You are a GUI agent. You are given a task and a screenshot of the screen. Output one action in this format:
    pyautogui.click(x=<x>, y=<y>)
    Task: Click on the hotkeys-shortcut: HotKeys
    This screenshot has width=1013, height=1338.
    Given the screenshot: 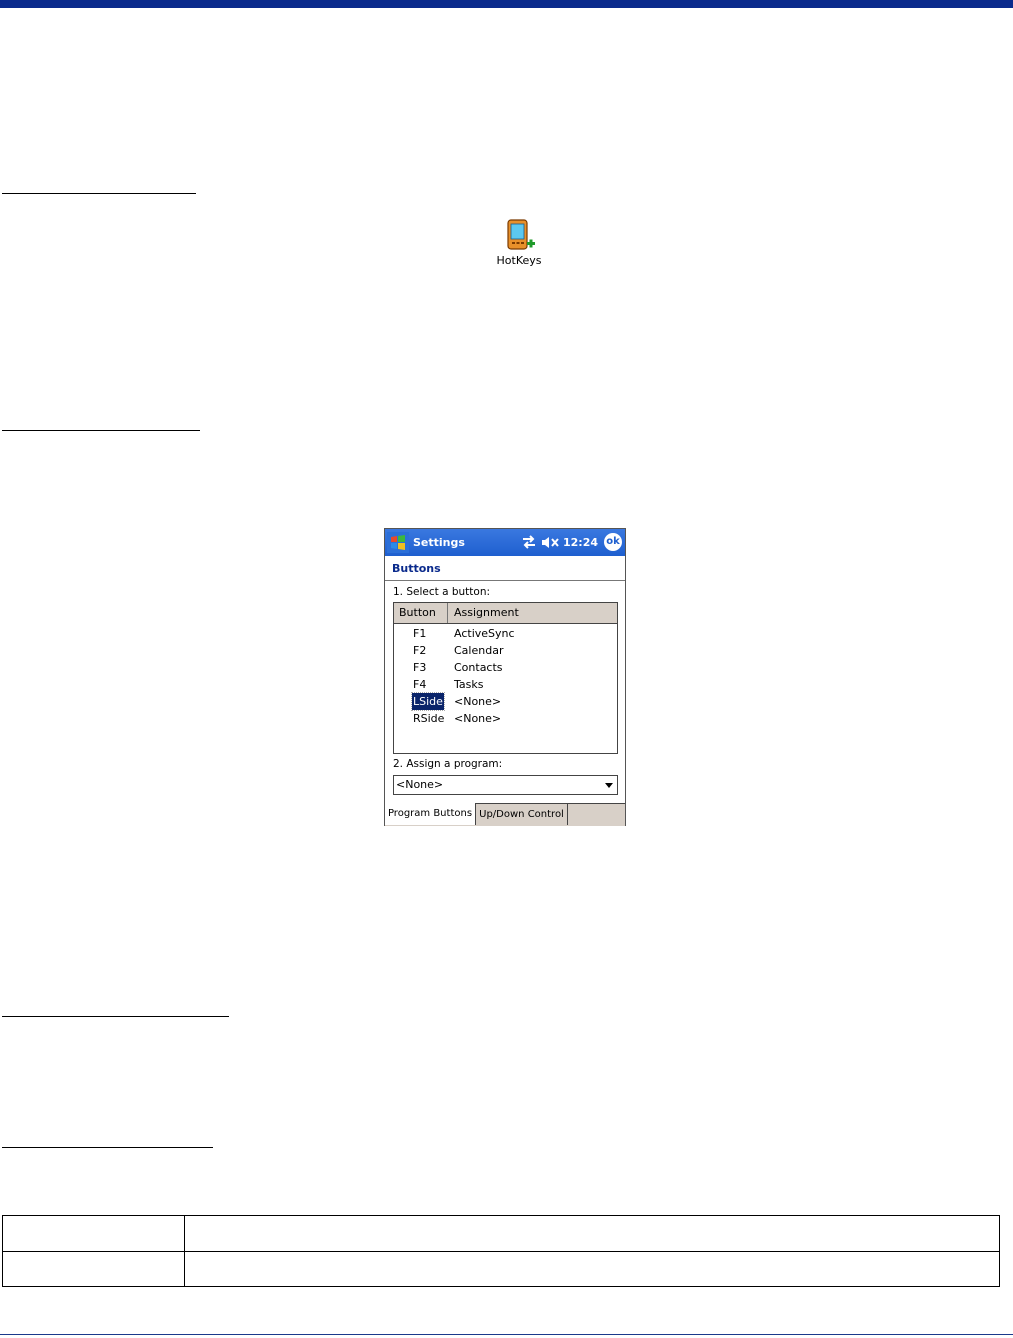 What is the action you would take?
    pyautogui.click(x=519, y=246)
    